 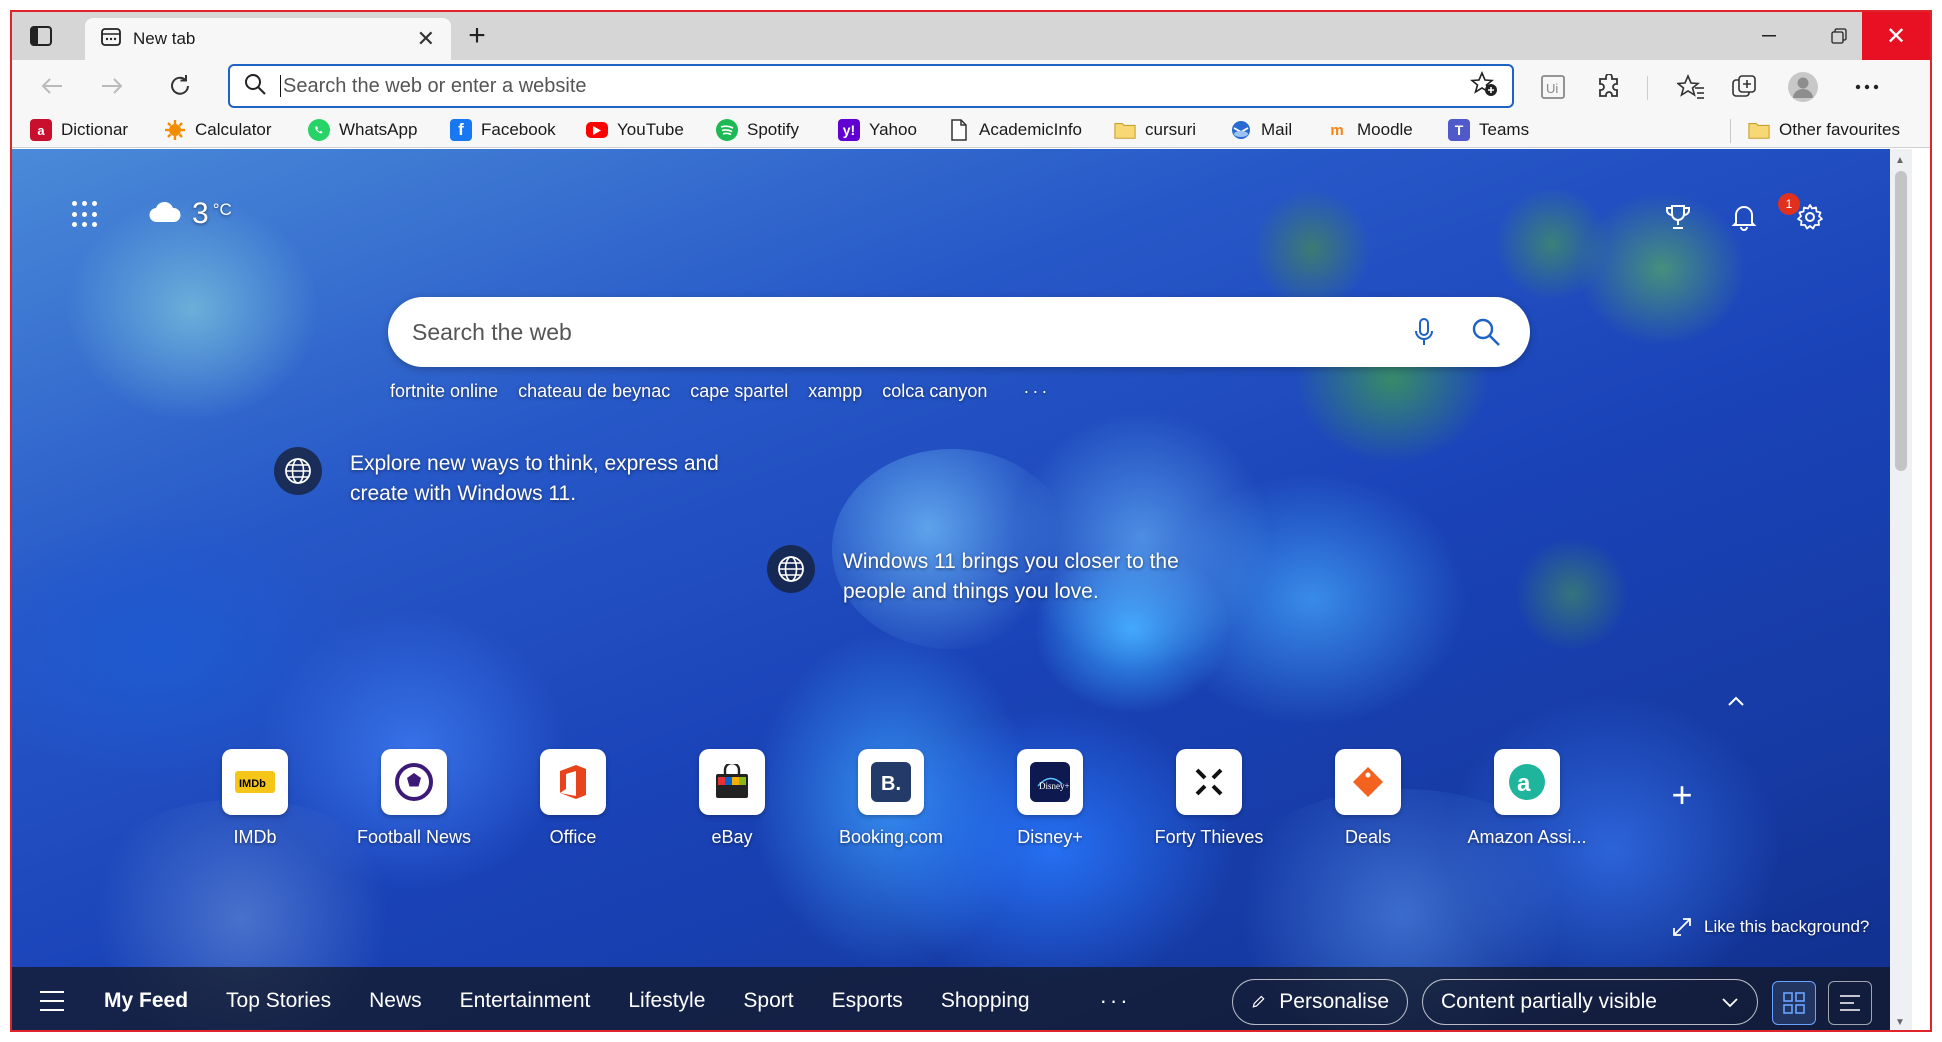 I want to click on favourite-whatsapp: WhatsApp, so click(x=362, y=130).